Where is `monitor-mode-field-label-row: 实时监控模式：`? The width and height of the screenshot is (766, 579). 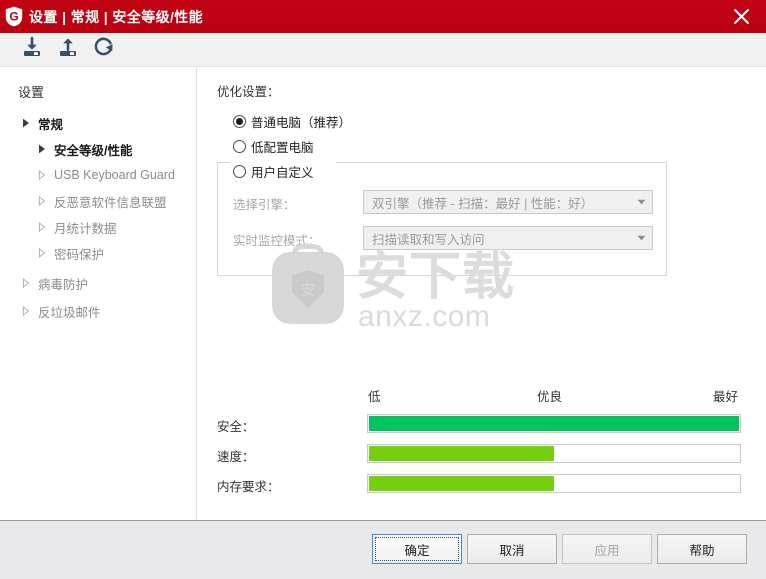 monitor-mode-field-label-row: 实时监控模式： is located at coordinates (277, 239).